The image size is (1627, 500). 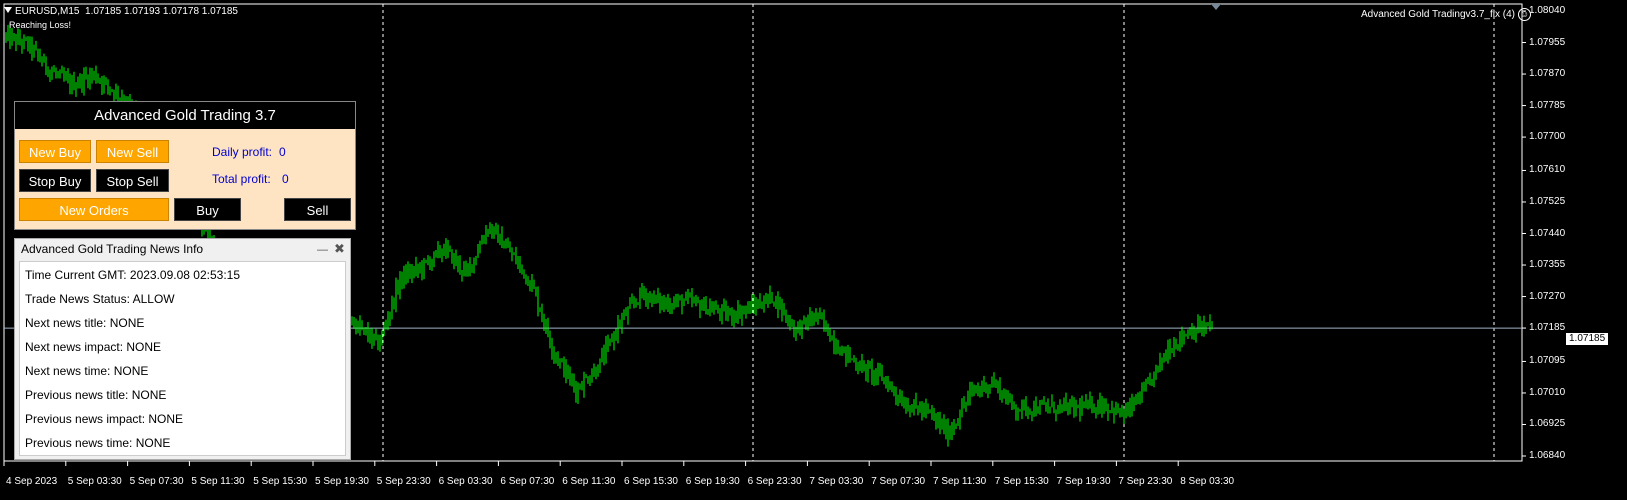 I want to click on time-axis-label: 6 Sep 19:30, so click(x=712, y=481).